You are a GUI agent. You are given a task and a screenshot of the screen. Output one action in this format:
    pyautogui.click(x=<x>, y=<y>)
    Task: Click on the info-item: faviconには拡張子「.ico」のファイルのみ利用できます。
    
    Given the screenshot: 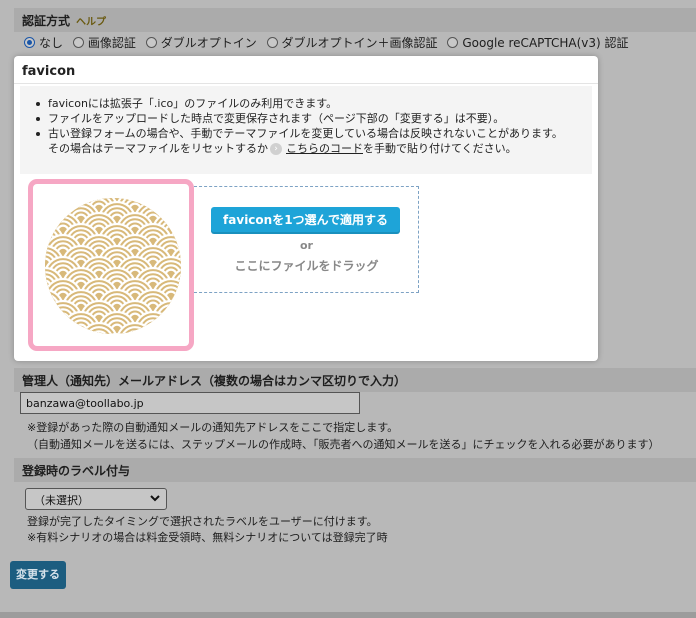 What is the action you would take?
    pyautogui.click(x=298, y=103)
    